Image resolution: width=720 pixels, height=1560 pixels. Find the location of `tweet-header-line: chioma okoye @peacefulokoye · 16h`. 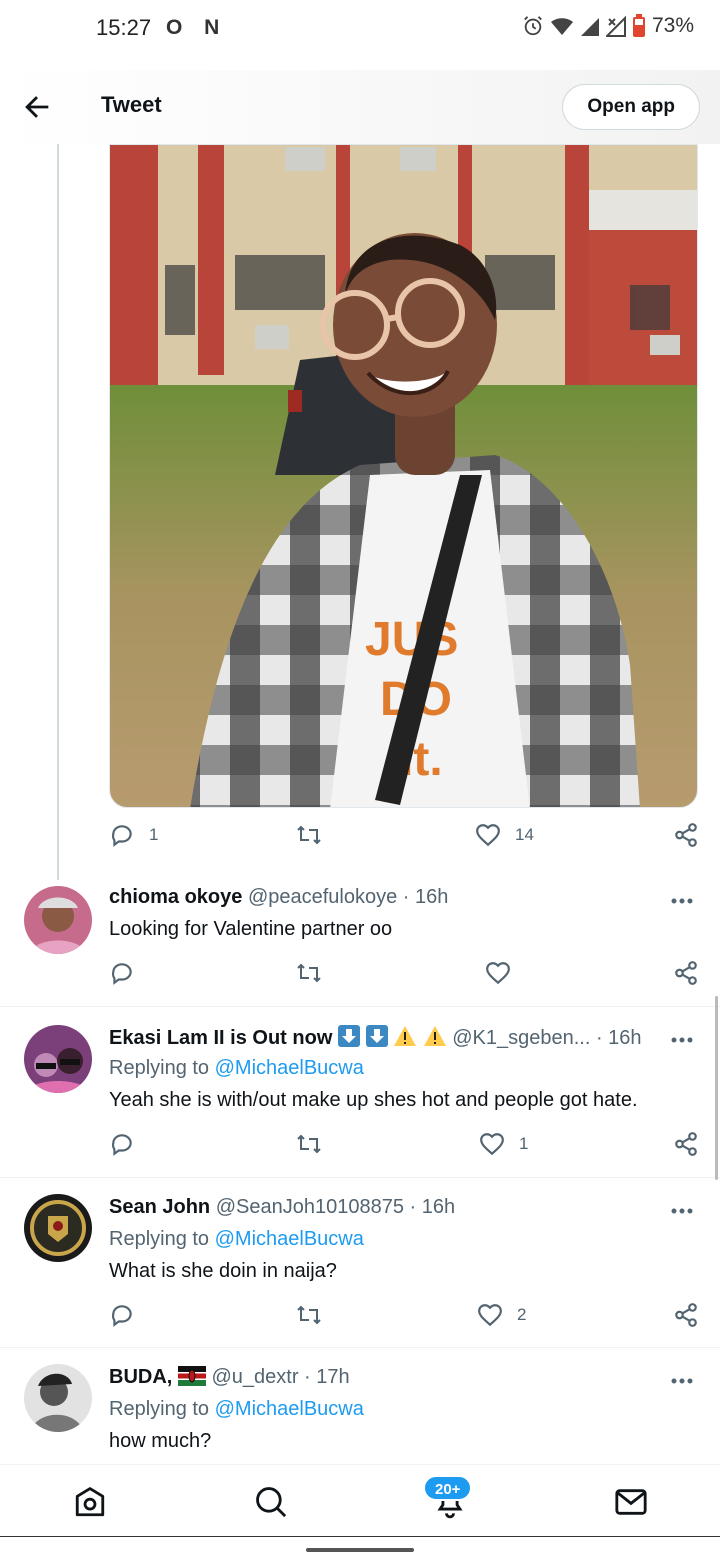

tweet-header-line: chioma okoye @peacefulokoye · 16h is located at coordinates (278, 897).